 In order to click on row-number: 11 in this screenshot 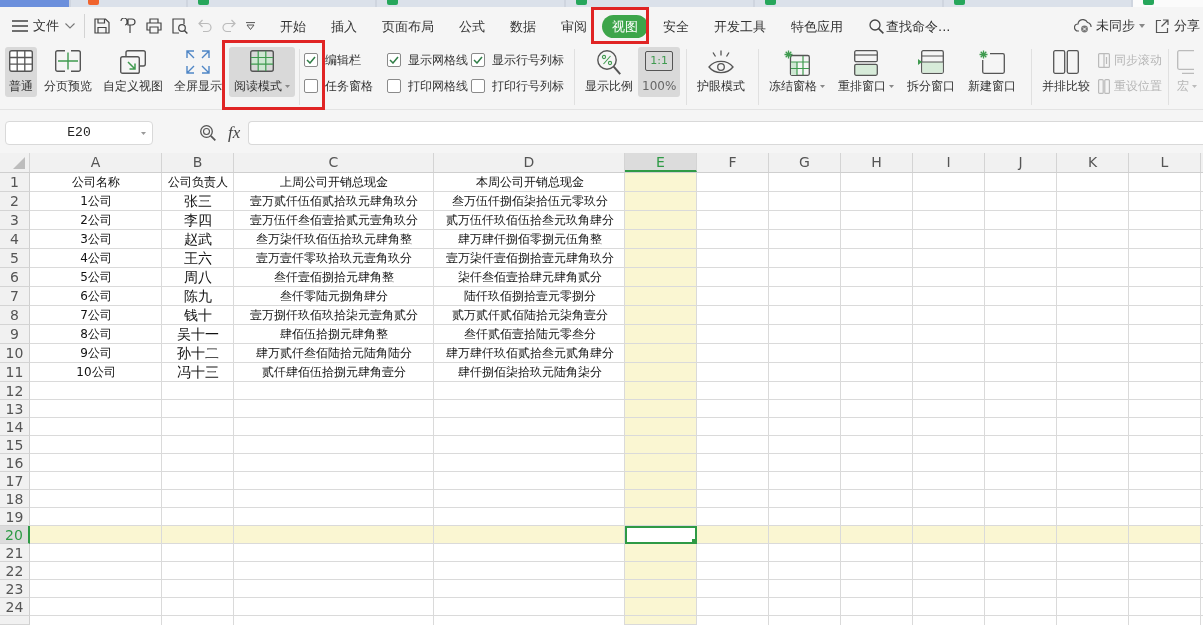, I will do `click(15, 372)`.